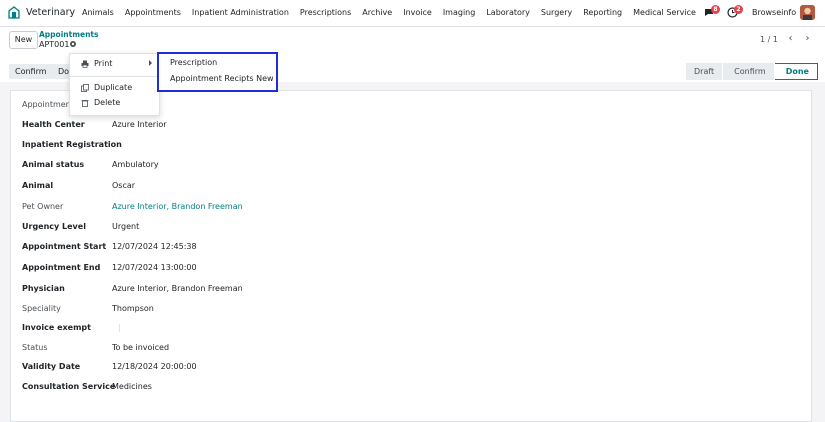 The height and width of the screenshot is (422, 825). What do you see at coordinates (43, 206) in the screenshot?
I see `field-label: Pet Owner` at bounding box center [43, 206].